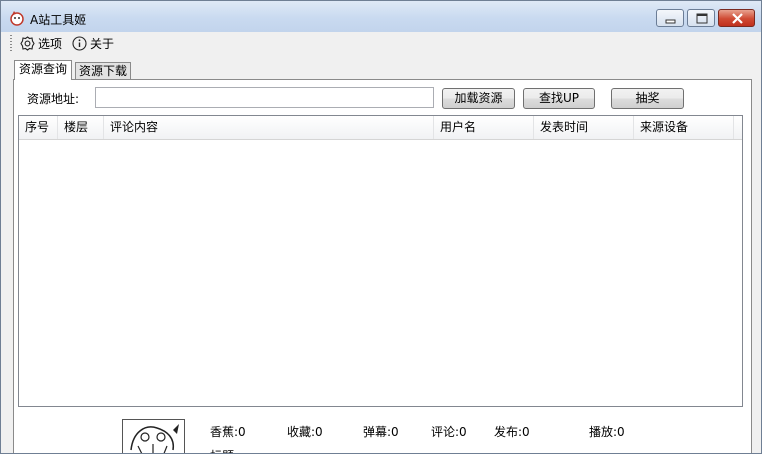 The image size is (762, 454). Describe the element at coordinates (670, 18) in the screenshot. I see `minimize-button` at that location.